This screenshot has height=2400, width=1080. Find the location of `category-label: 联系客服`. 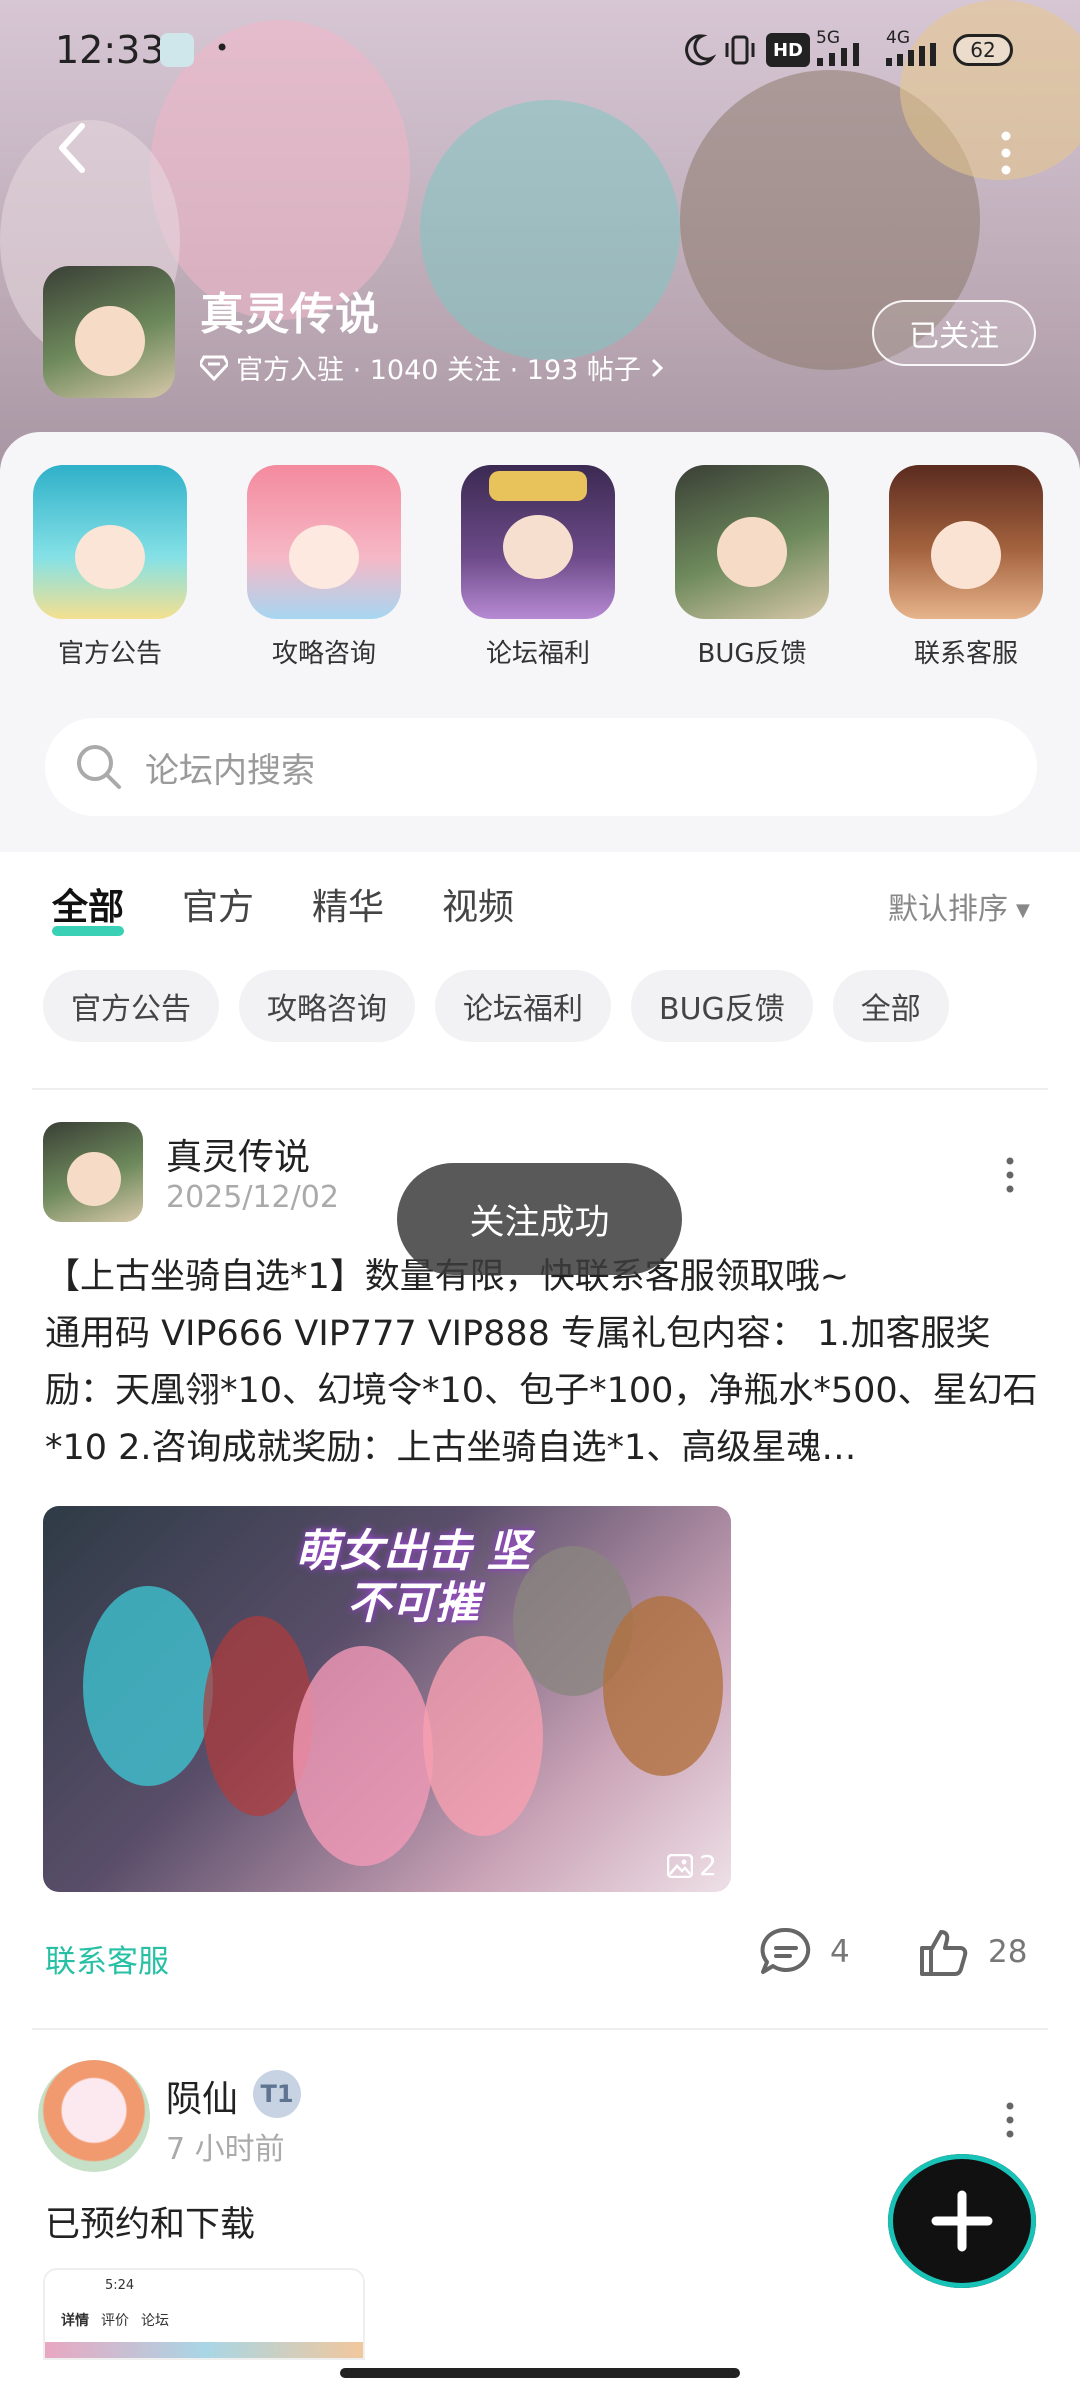

category-label: 联系客服 is located at coordinates (965, 654).